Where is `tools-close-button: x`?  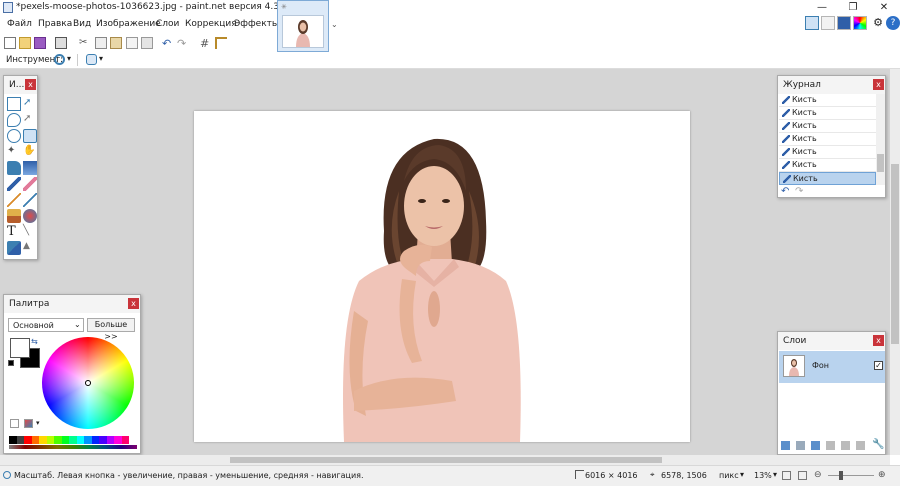
tools-close-button: x is located at coordinates (30, 84).